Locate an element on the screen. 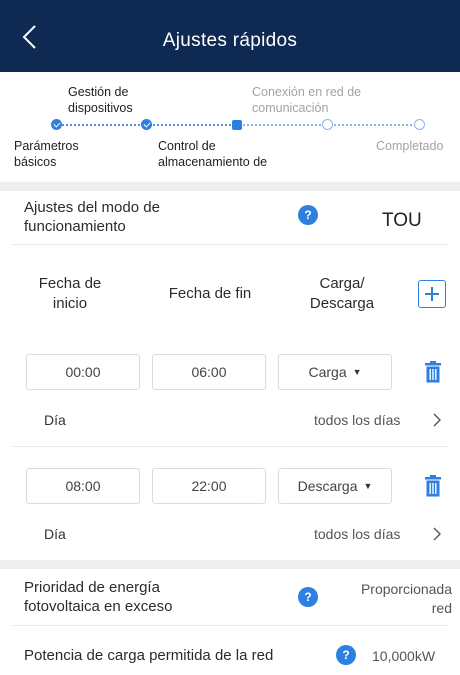 The height and width of the screenshot is (675, 460). mode-select: Carga ▼ is located at coordinates (335, 372).